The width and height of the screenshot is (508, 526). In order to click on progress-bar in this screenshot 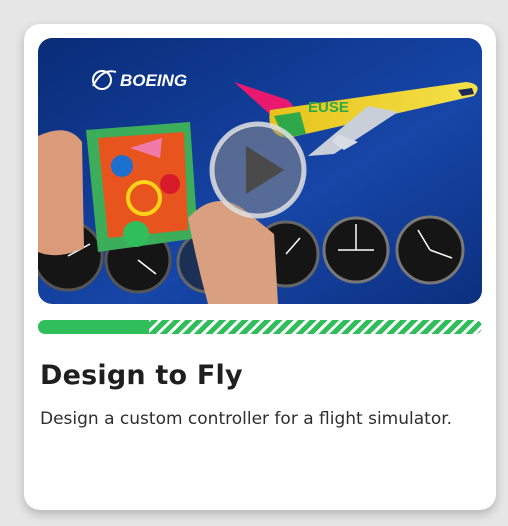, I will do `click(260, 327)`.